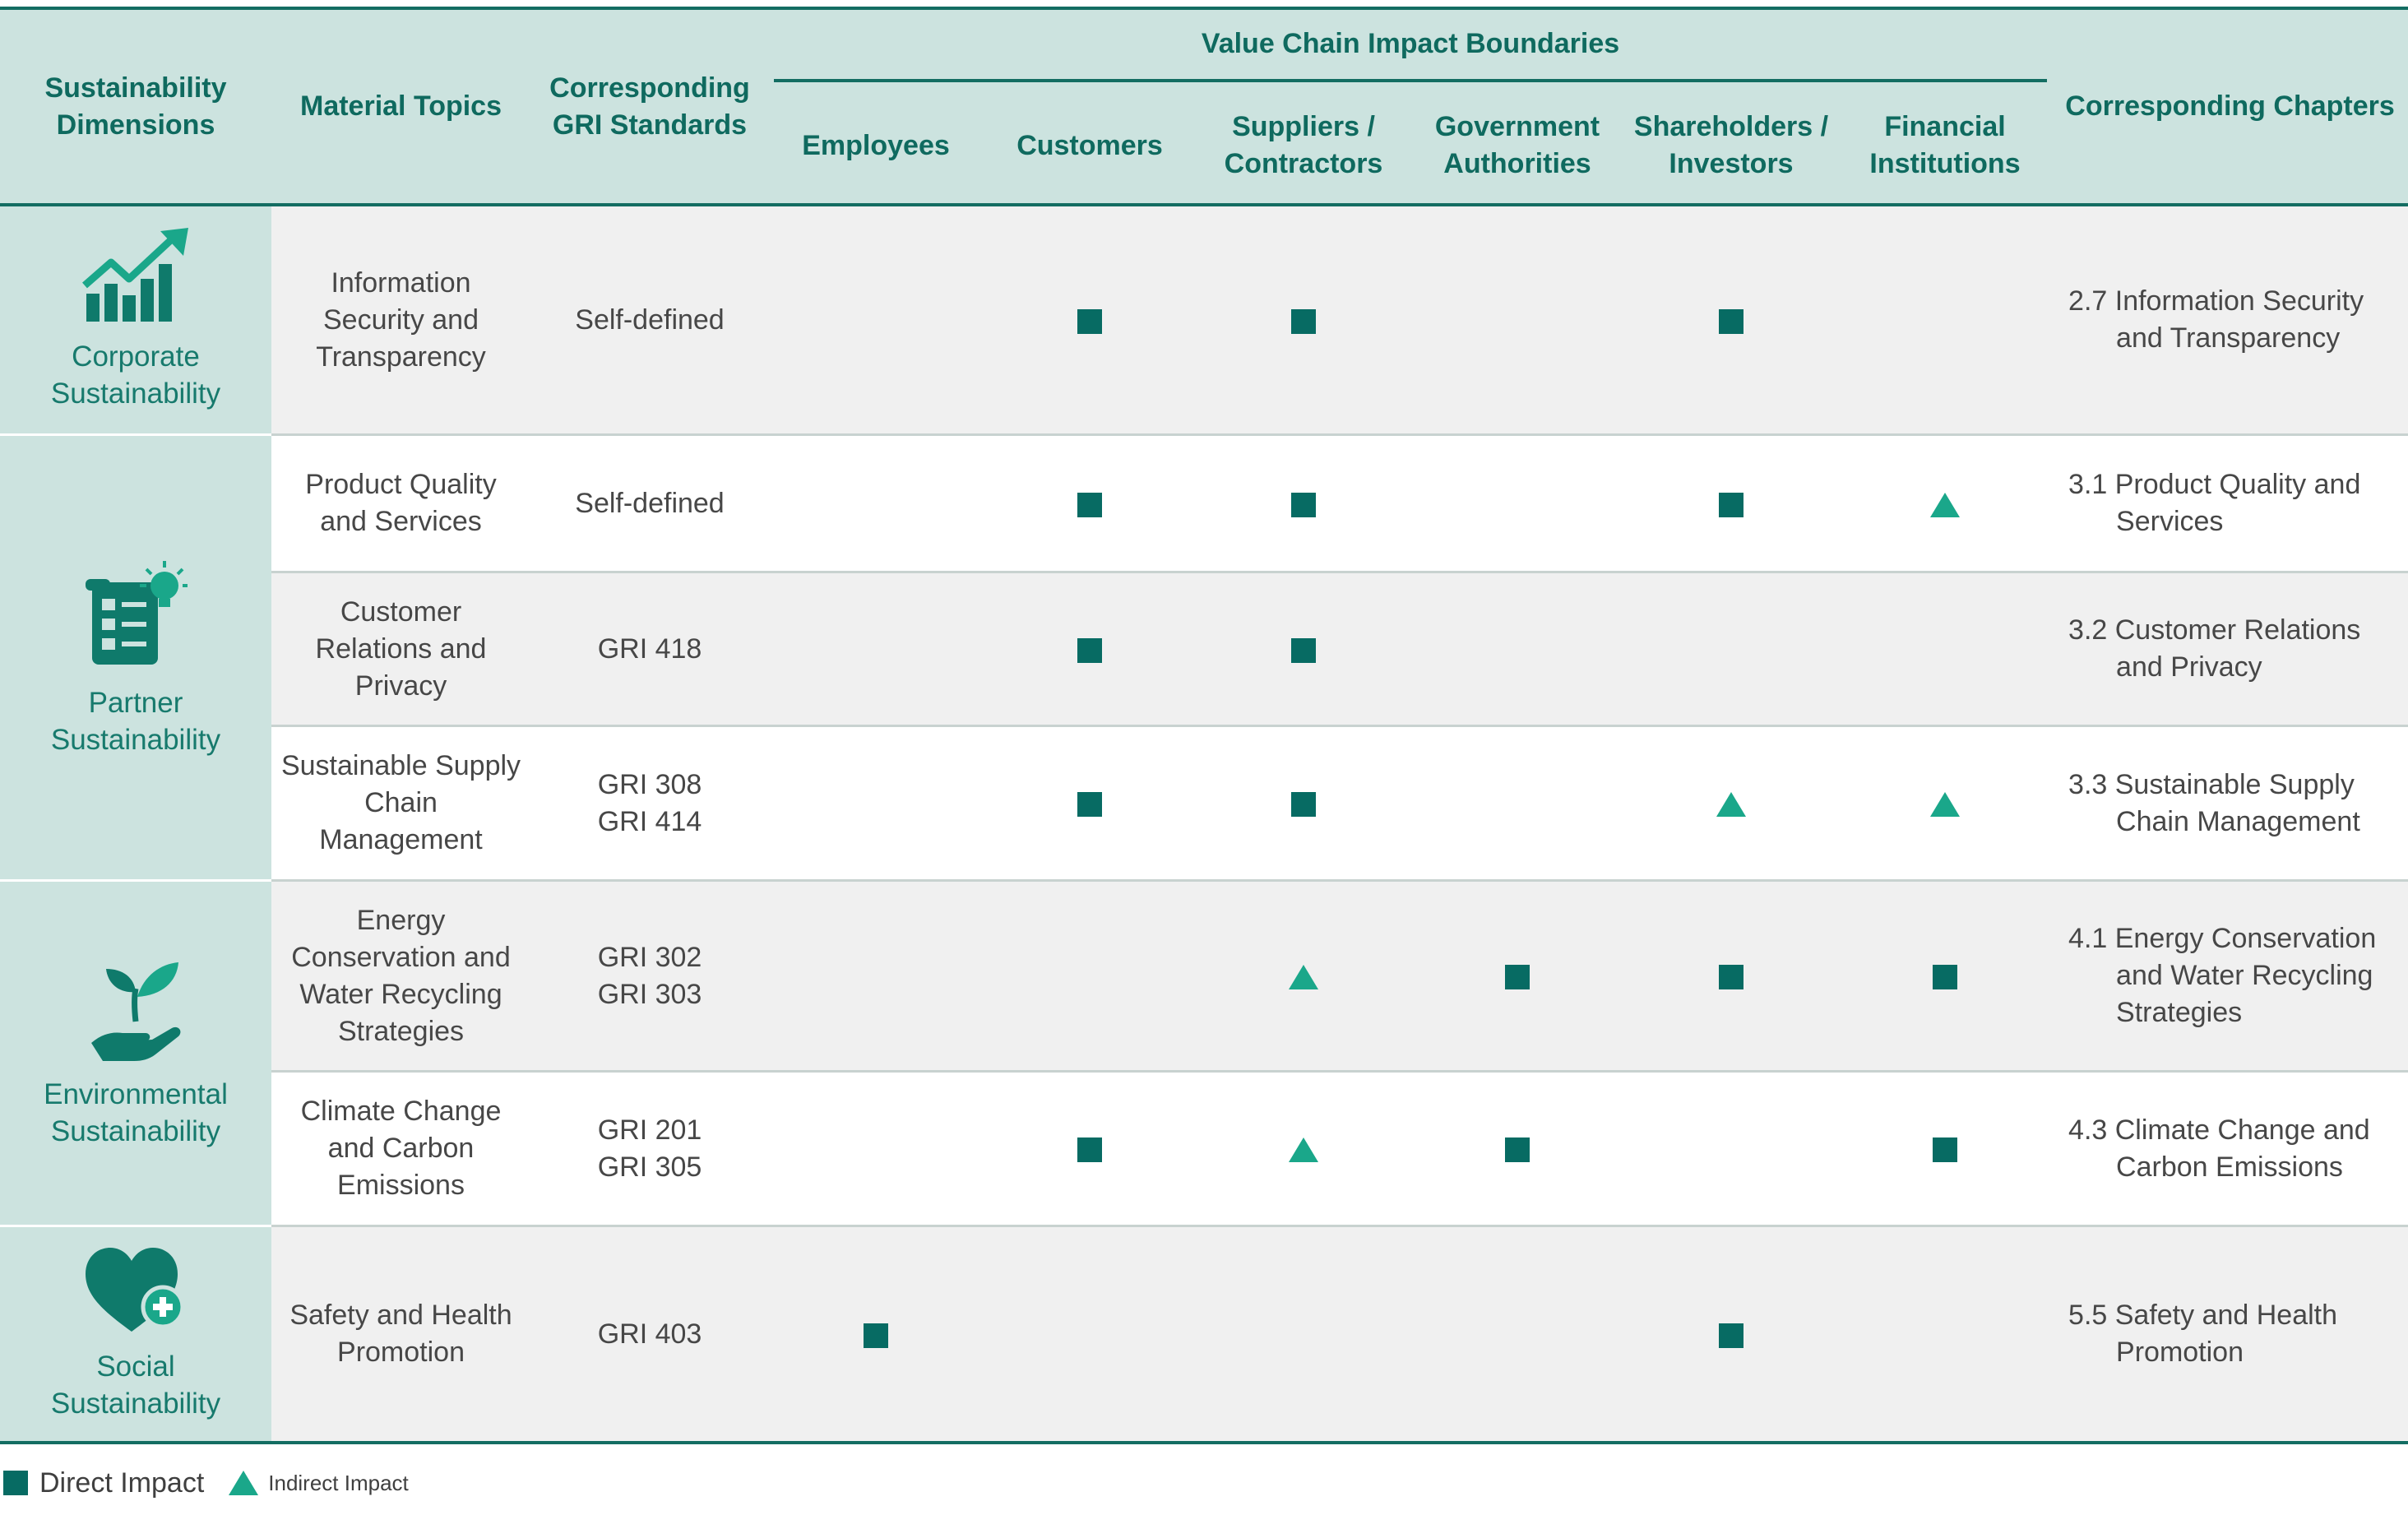  Describe the element at coordinates (649, 1148) in the screenshot. I see `gri-cell: GRI 201 GRI 305` at that location.